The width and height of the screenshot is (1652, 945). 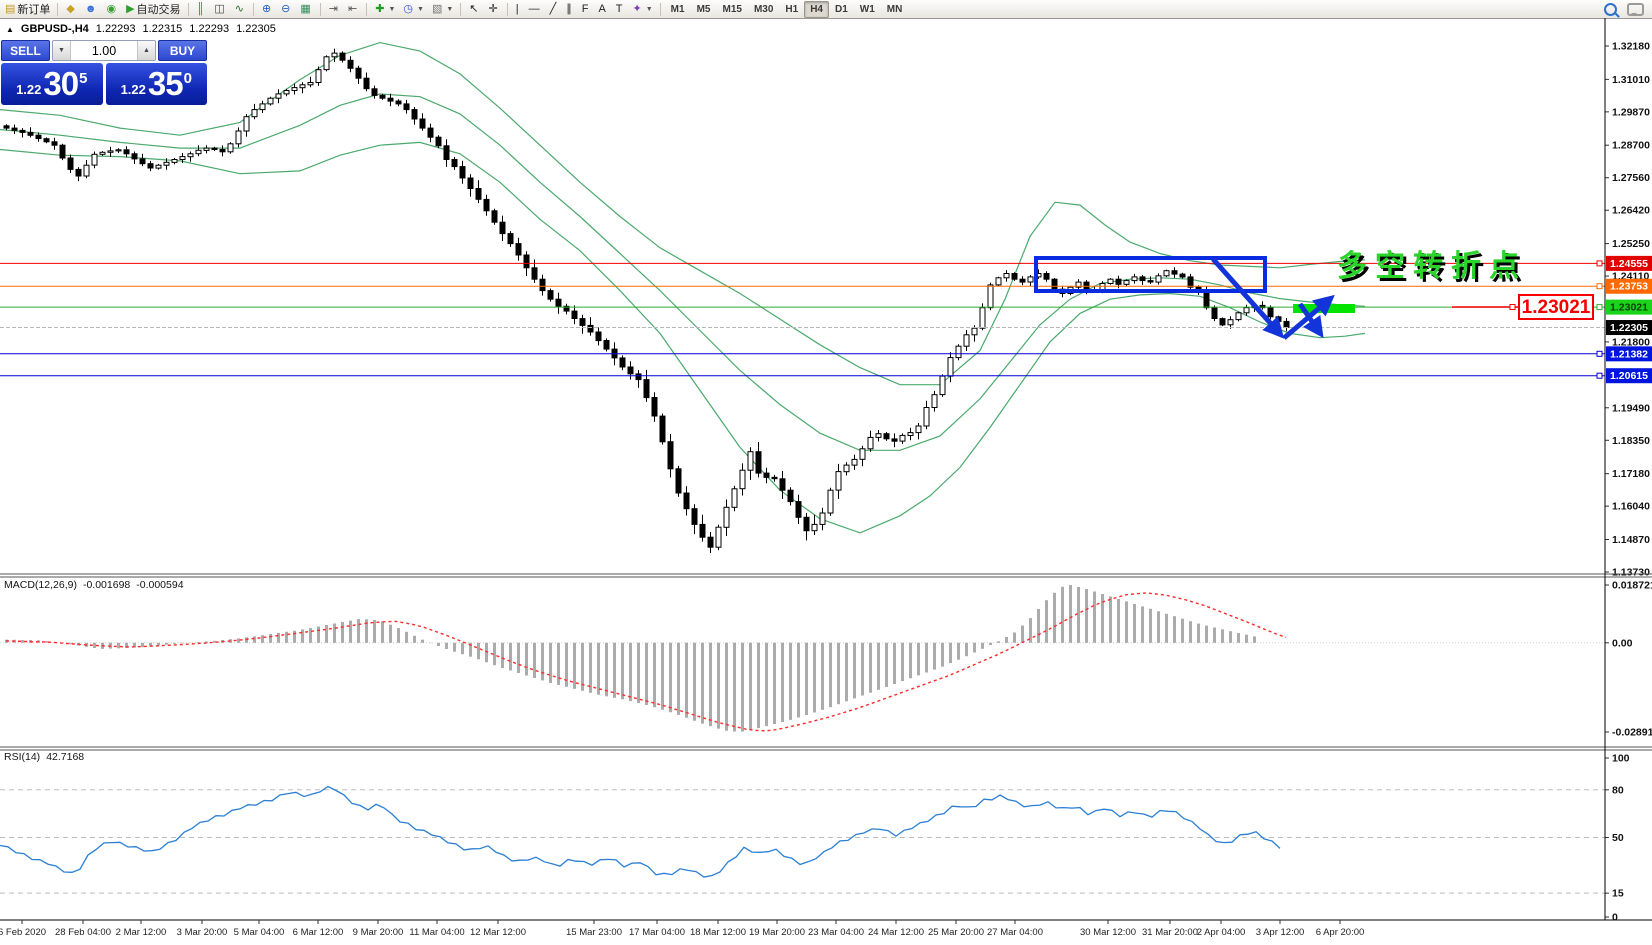 I want to click on tf-m30: M30, so click(x=763, y=9).